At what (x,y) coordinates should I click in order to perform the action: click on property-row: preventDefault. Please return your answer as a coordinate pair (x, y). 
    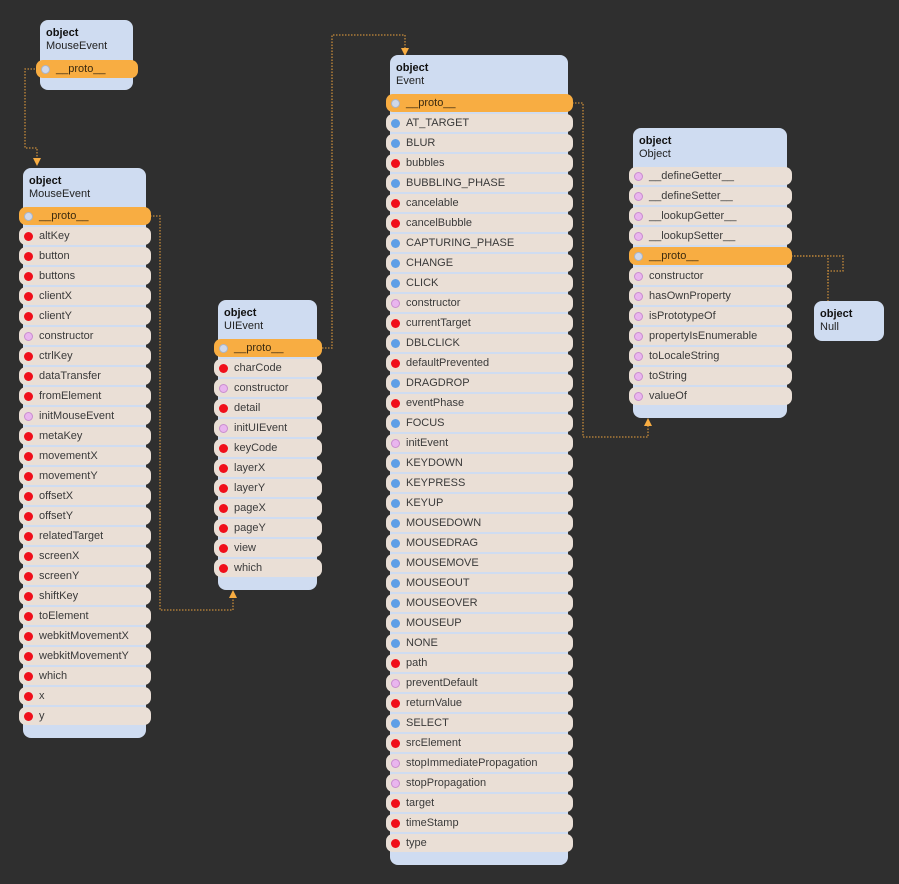
    Looking at the image, I should click on (479, 683).